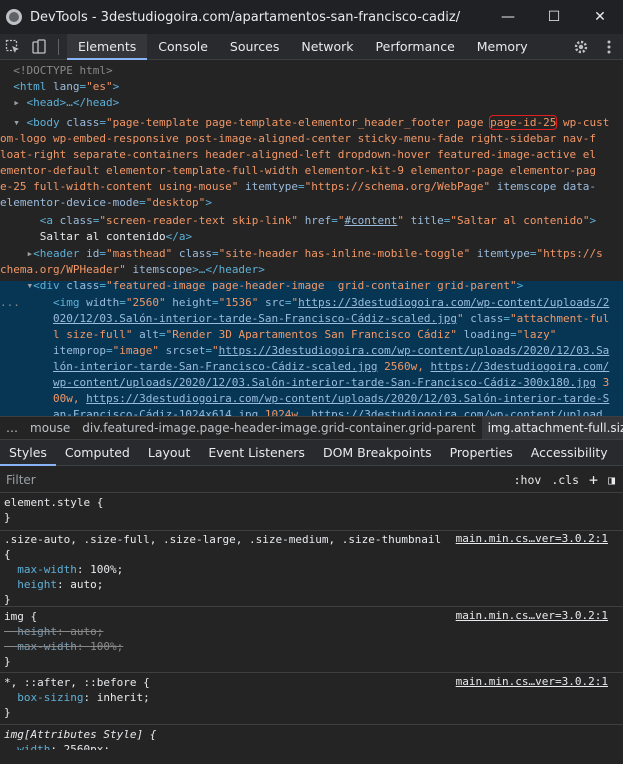 Image resolution: width=623 pixels, height=764 pixels. Describe the element at coordinates (552, 428) in the screenshot. I see `breadcrumb-item-img: img.attachment-full.size-full` at that location.